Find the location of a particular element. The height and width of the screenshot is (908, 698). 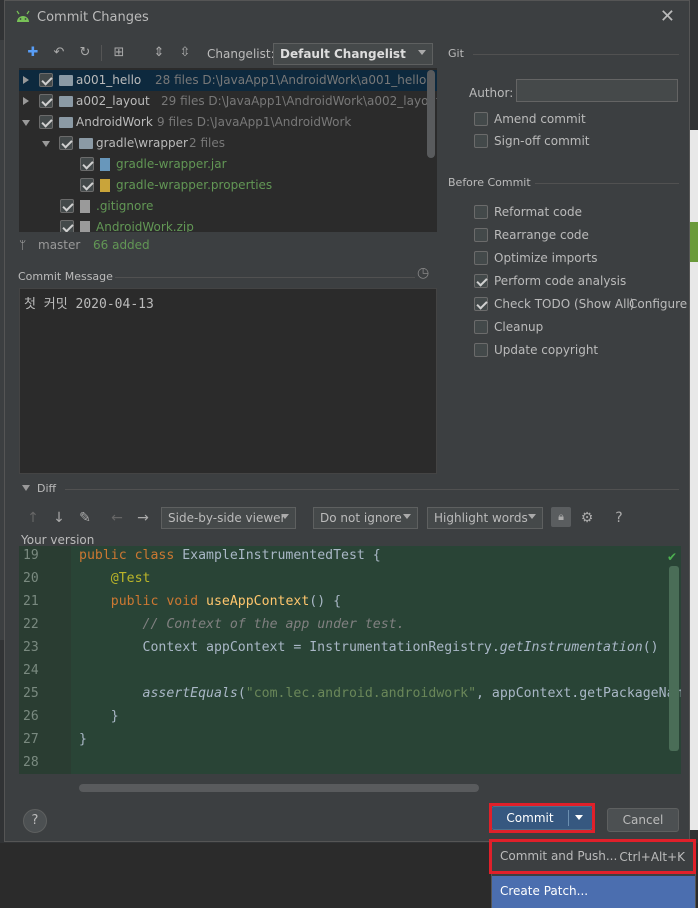

perform-code-analysis-checkbox: Perform code analysis is located at coordinates (574, 282).